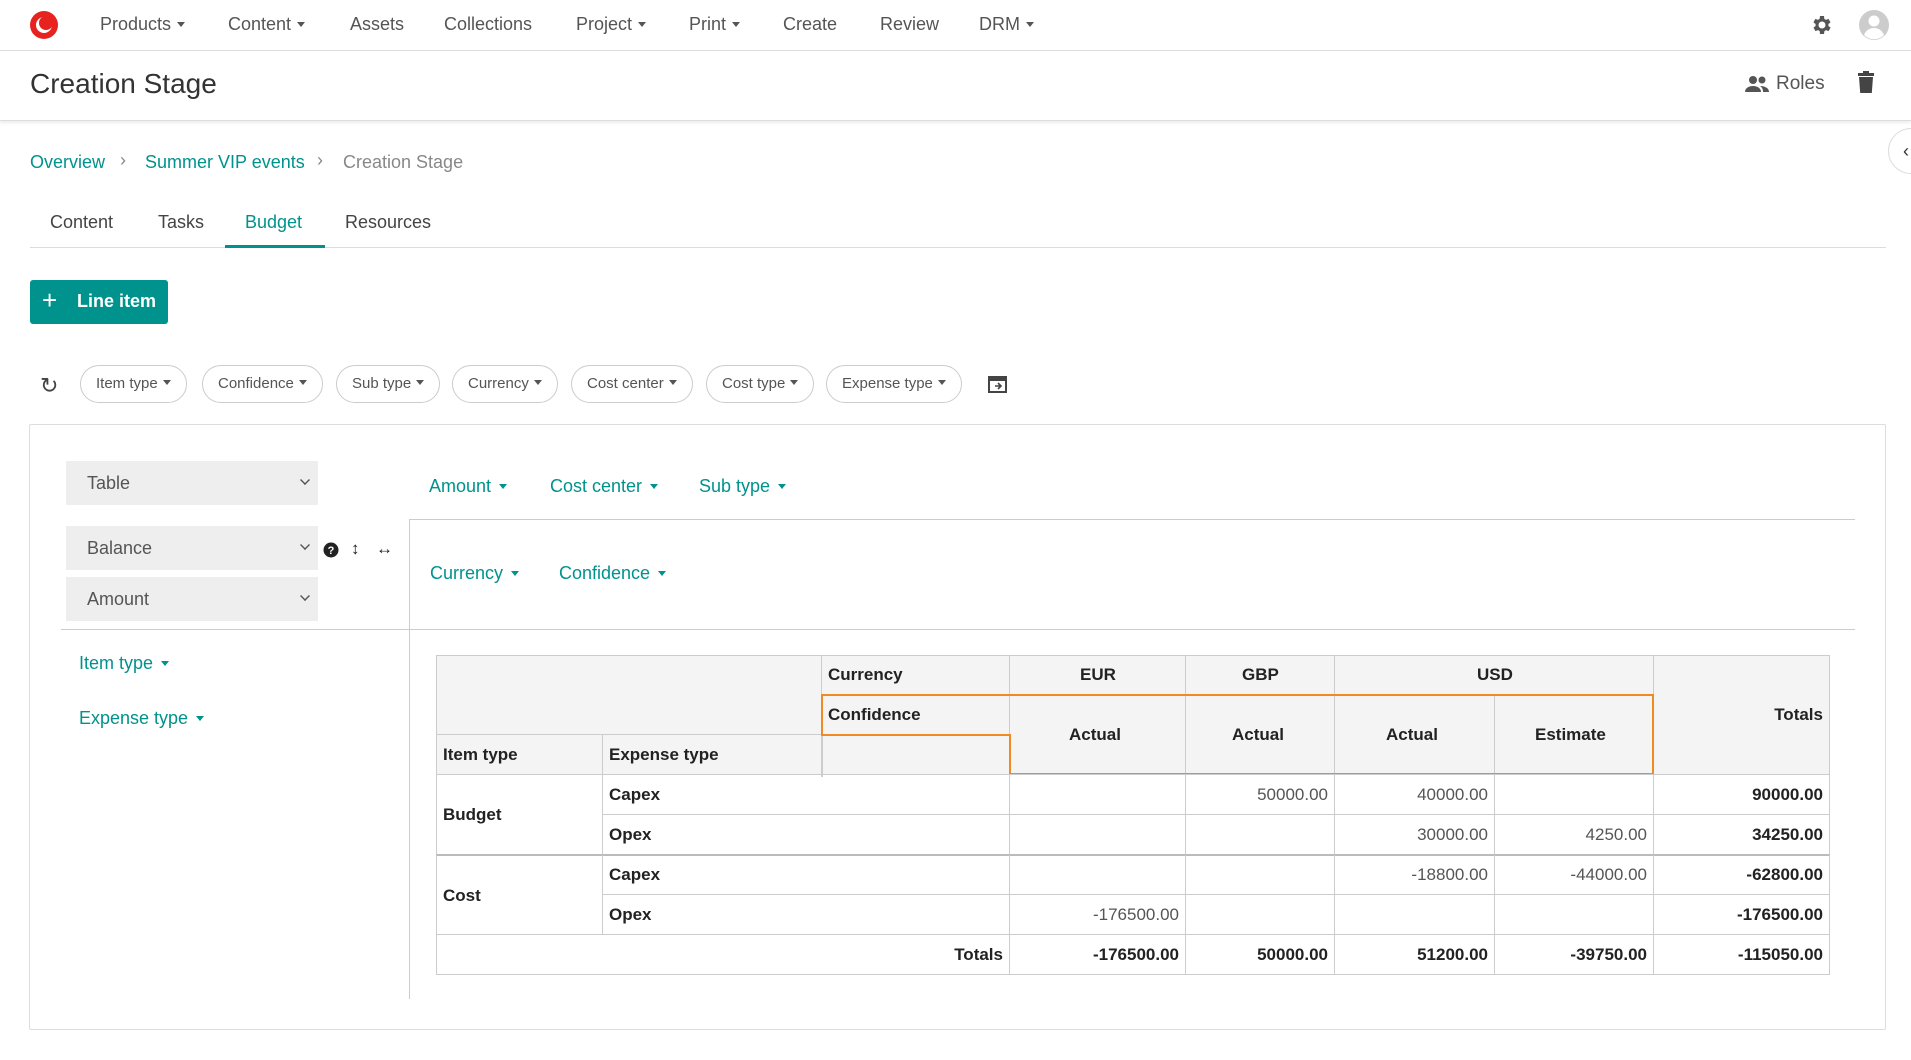  Describe the element at coordinates (505, 384) in the screenshot. I see `filter-currency: Currency` at that location.